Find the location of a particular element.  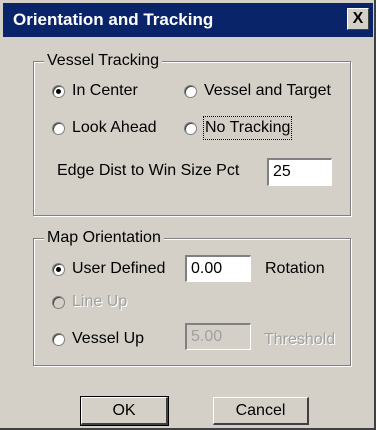

radio-in-center-label: In Center is located at coordinates (105, 90).